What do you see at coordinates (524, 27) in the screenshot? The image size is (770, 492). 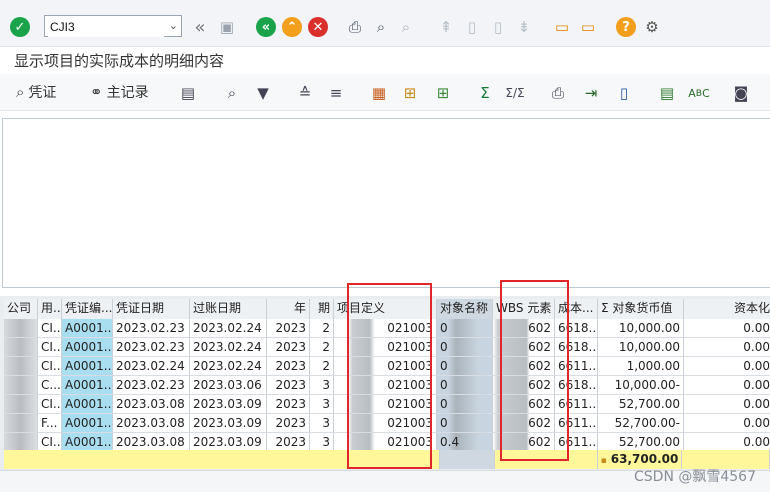 I see `last-page-icon: ⇟` at bounding box center [524, 27].